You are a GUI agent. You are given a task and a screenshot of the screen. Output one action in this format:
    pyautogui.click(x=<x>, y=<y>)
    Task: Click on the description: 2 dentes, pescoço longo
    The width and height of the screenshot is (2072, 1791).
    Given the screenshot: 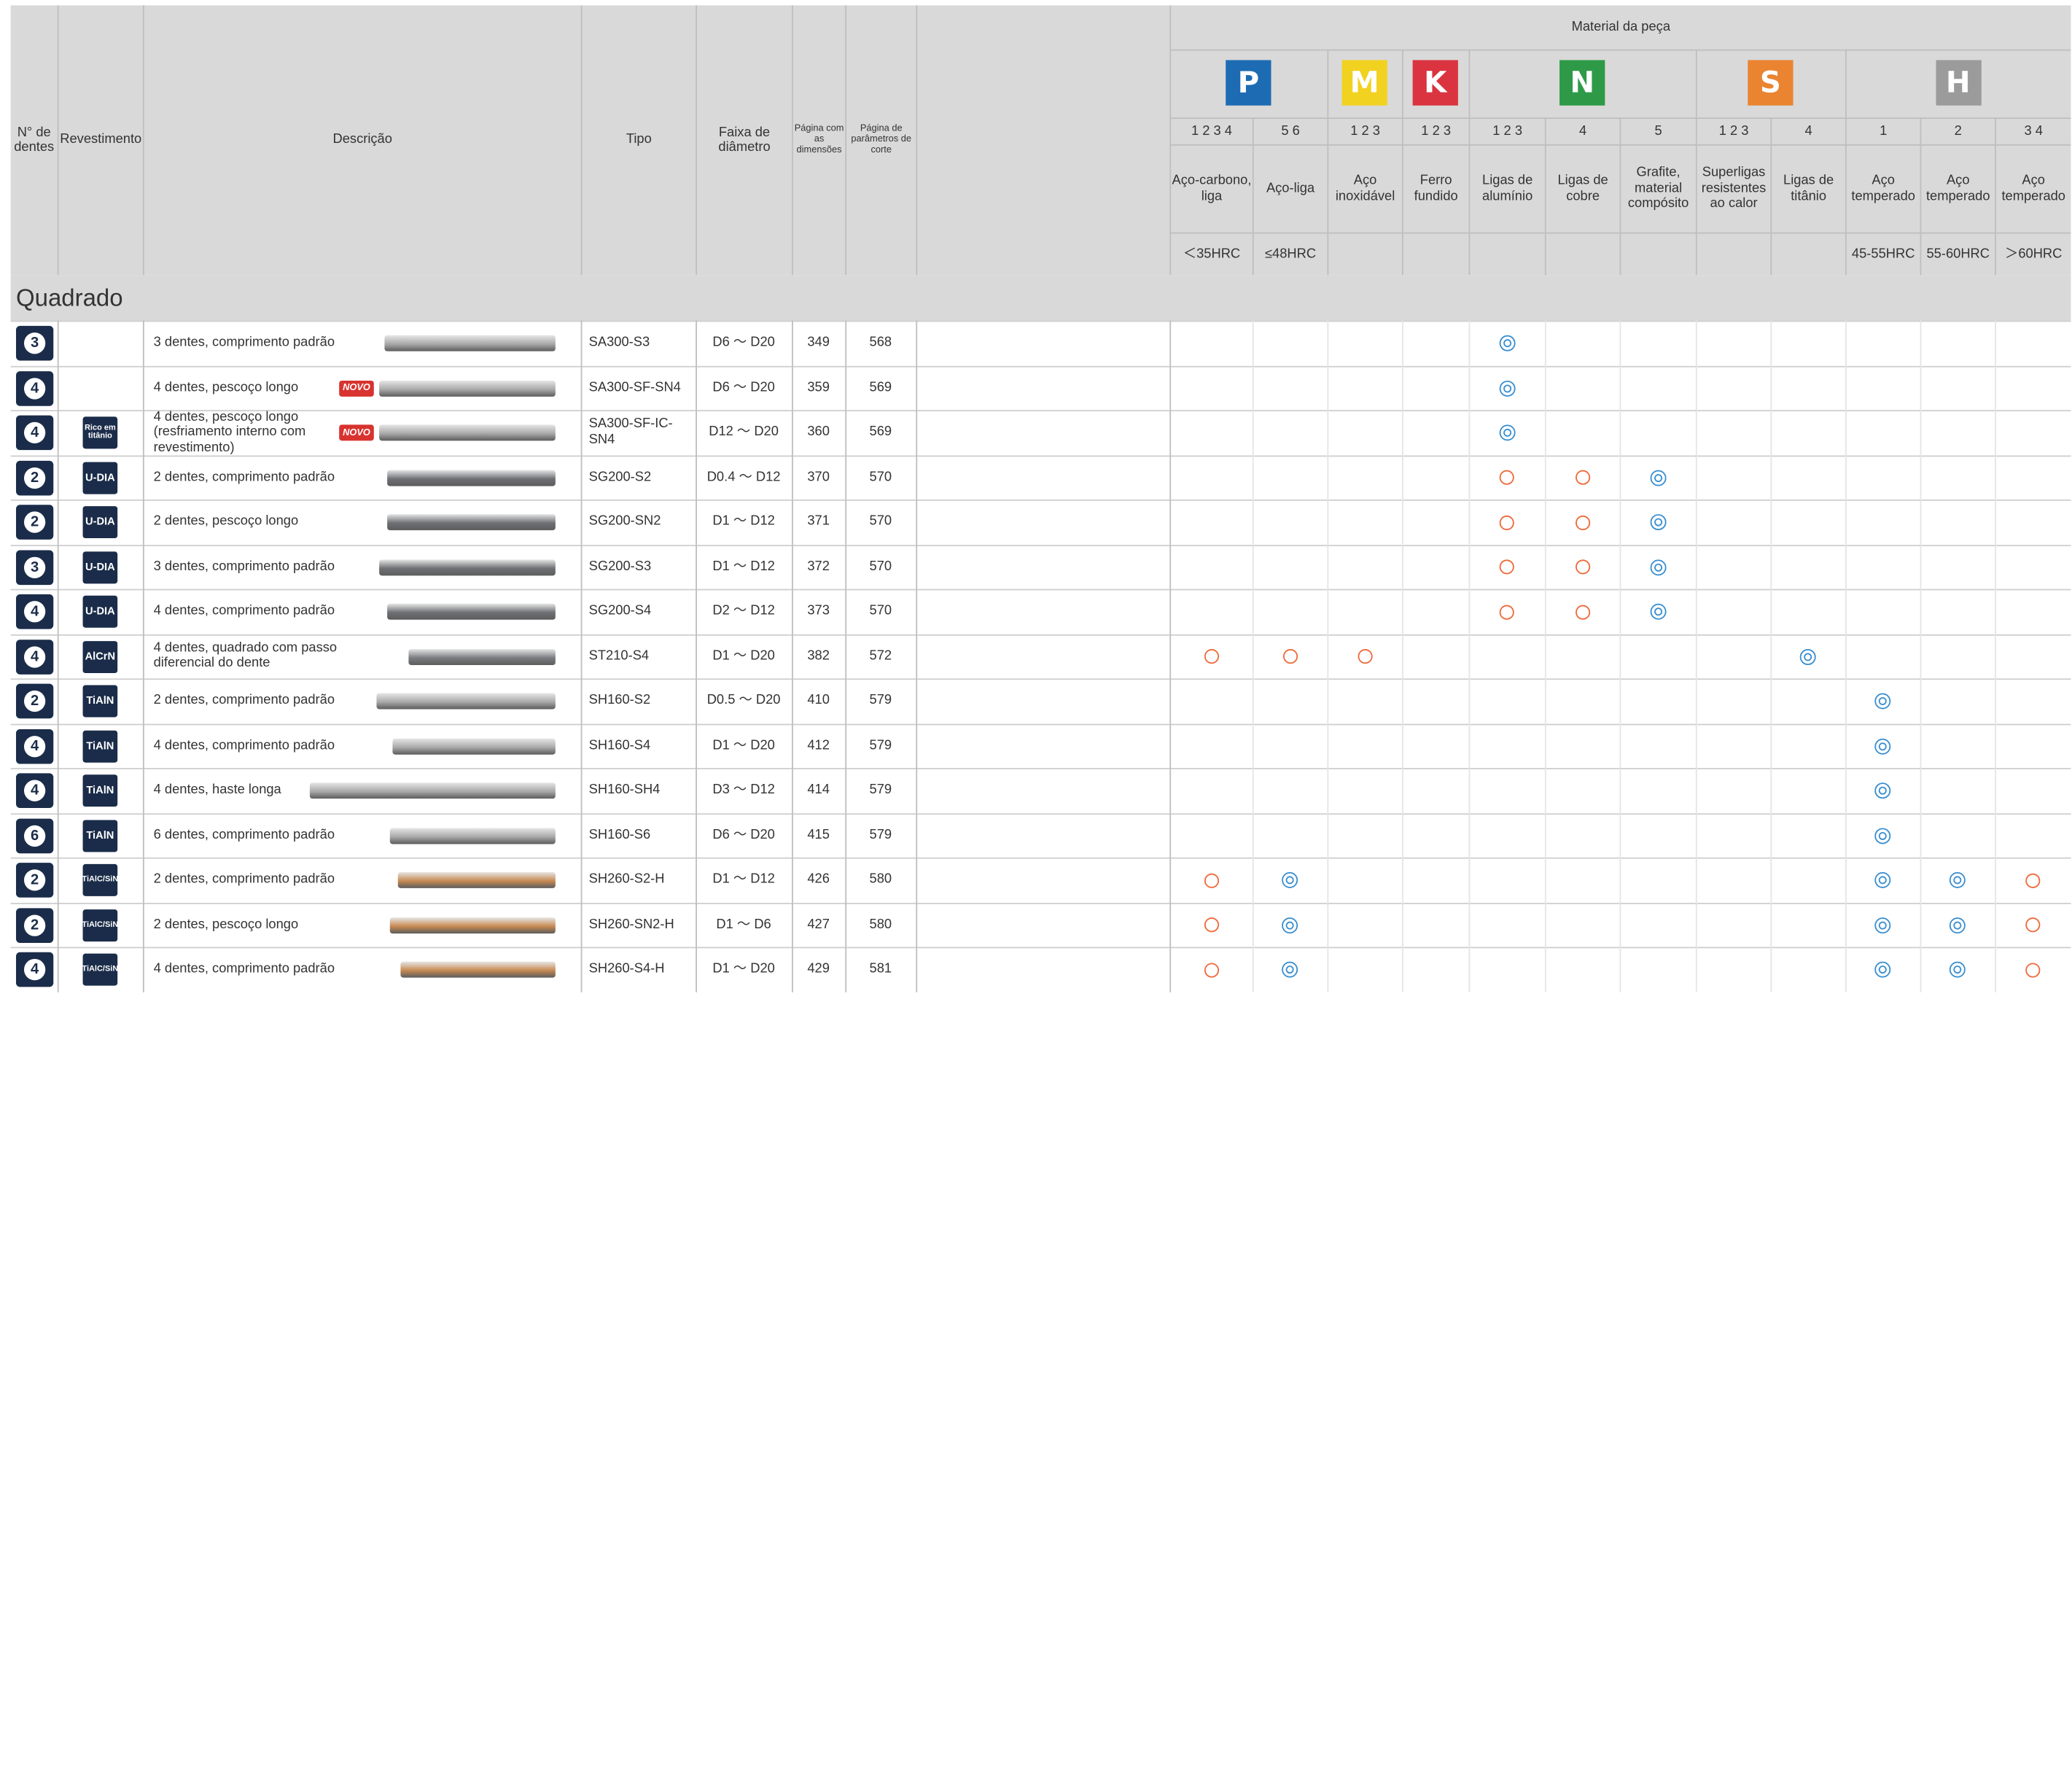 What is the action you would take?
    pyautogui.click(x=226, y=925)
    